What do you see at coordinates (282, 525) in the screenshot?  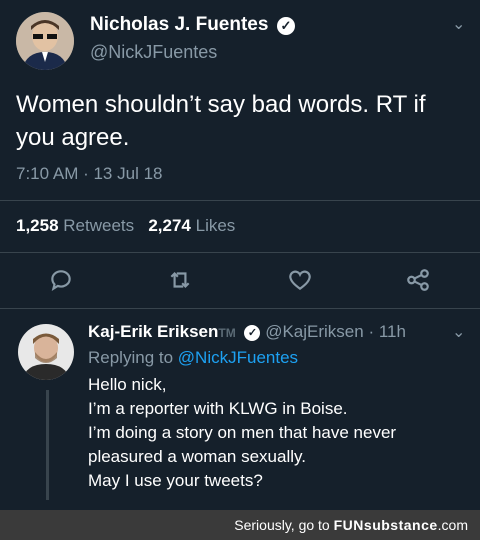 I see `watermark-prefix: Seriously, go to` at bounding box center [282, 525].